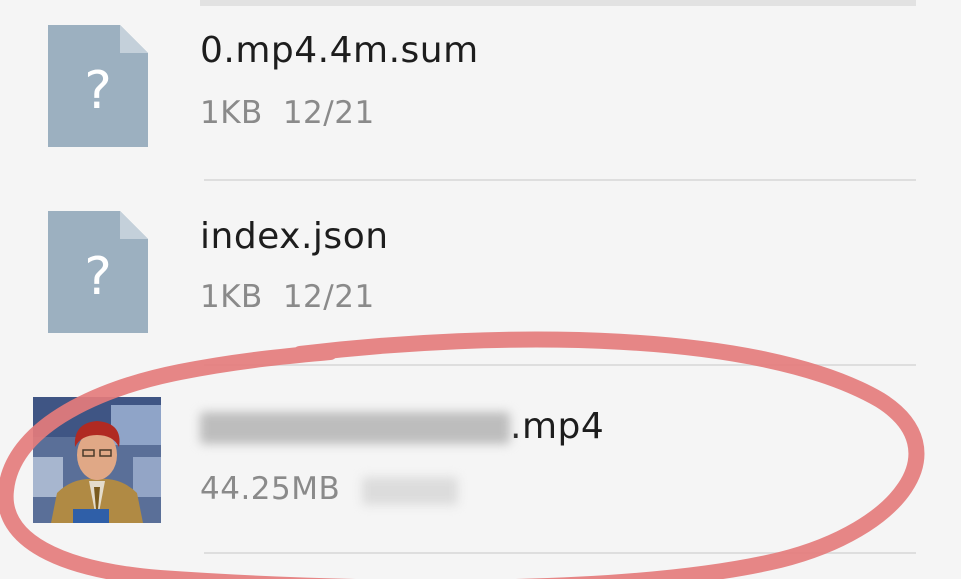  What do you see at coordinates (557, 426) in the screenshot?
I see `file-name-suffix: .mp4` at bounding box center [557, 426].